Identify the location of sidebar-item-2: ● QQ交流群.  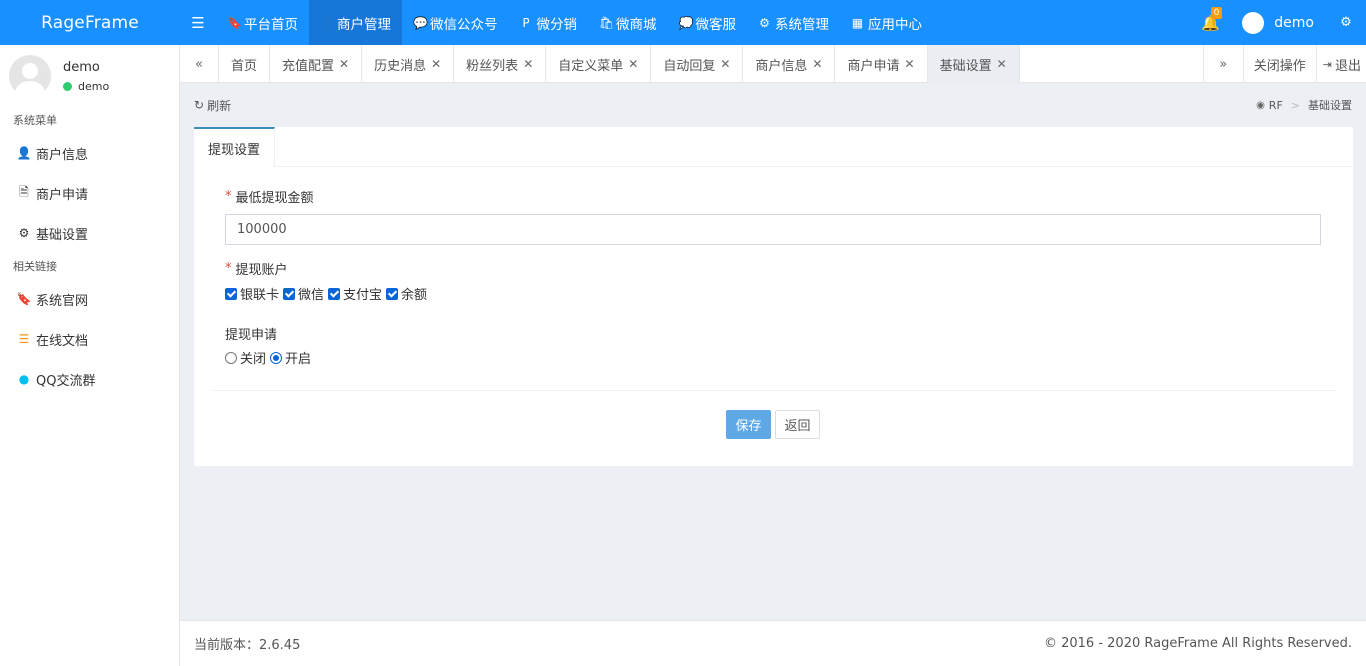
(89, 379).